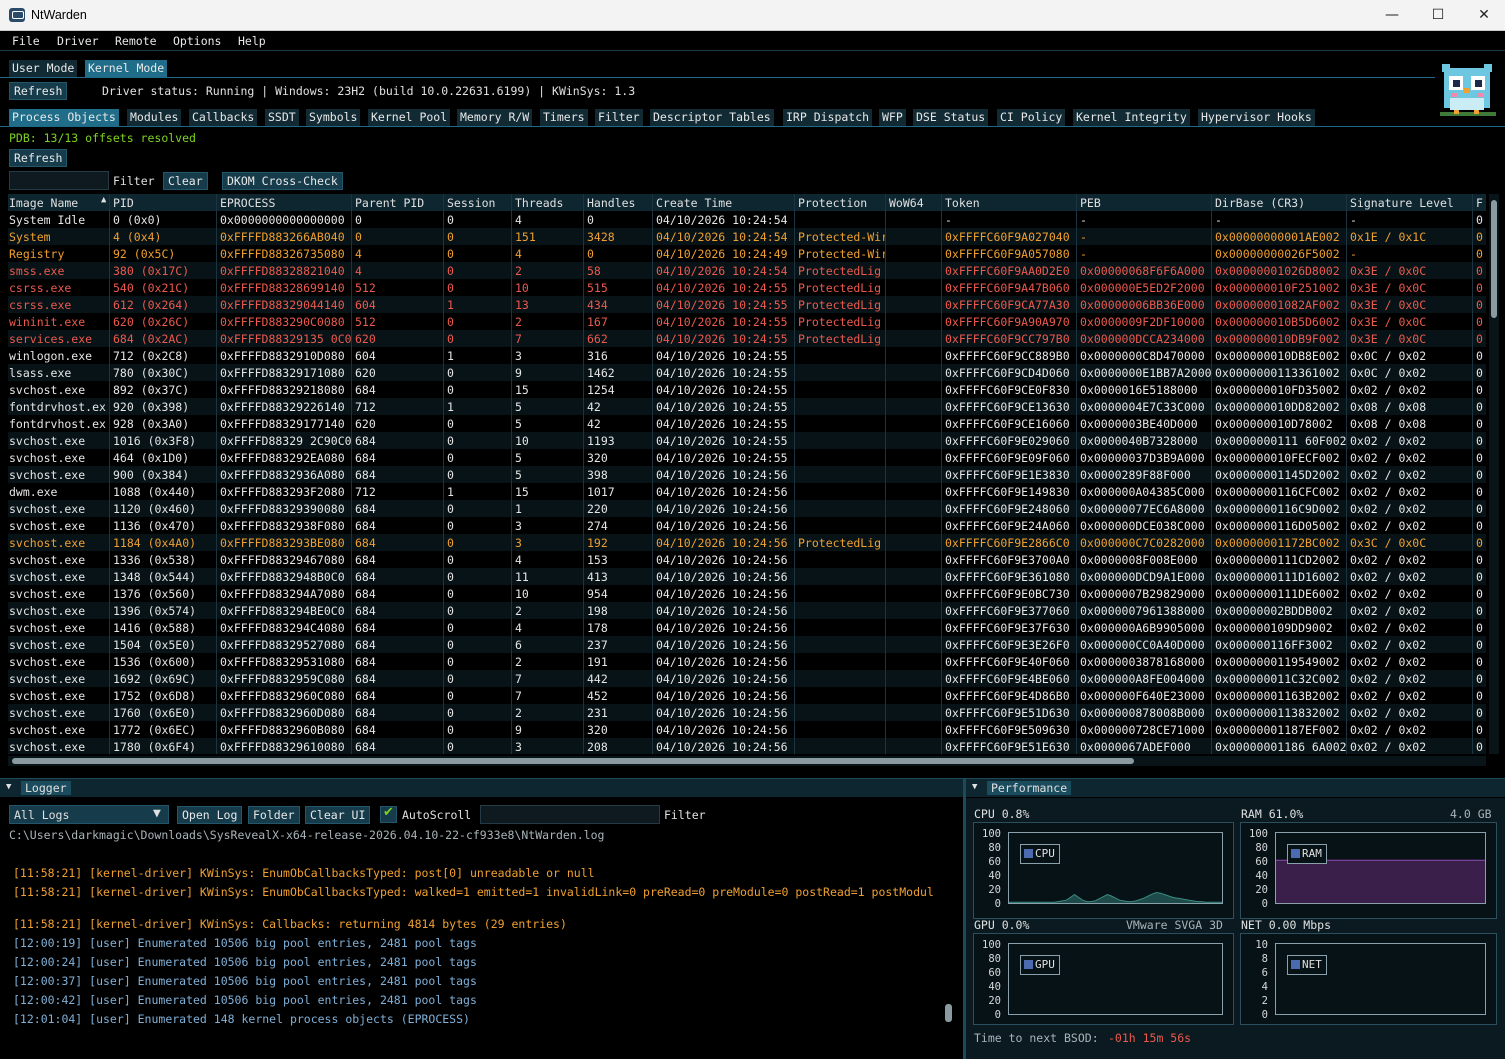  Describe the element at coordinates (43, 68) in the screenshot. I see `tab-user-mode: User Mode` at that location.